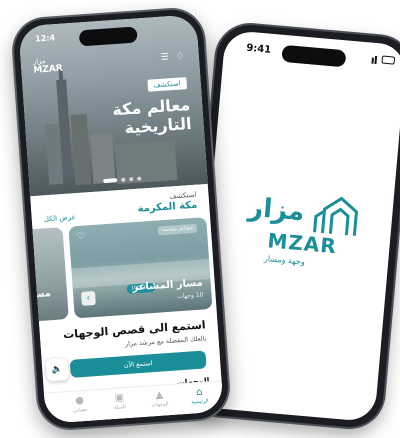 The height and width of the screenshot is (438, 400). Describe the element at coordinates (167, 84) in the screenshot. I see `hero-tag: استكشف` at that location.